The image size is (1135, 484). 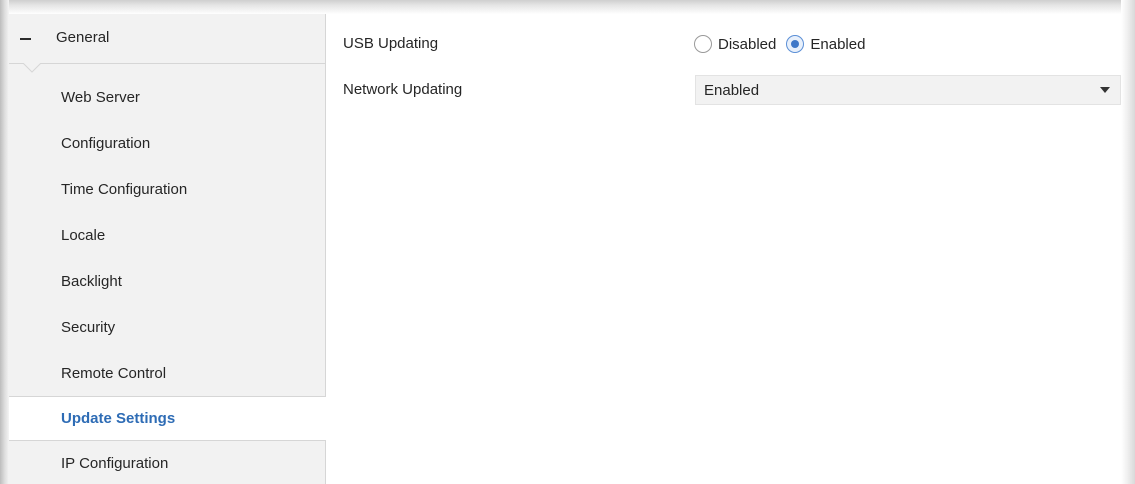 I want to click on sidebar-item-label: Locale, so click(x=83, y=235).